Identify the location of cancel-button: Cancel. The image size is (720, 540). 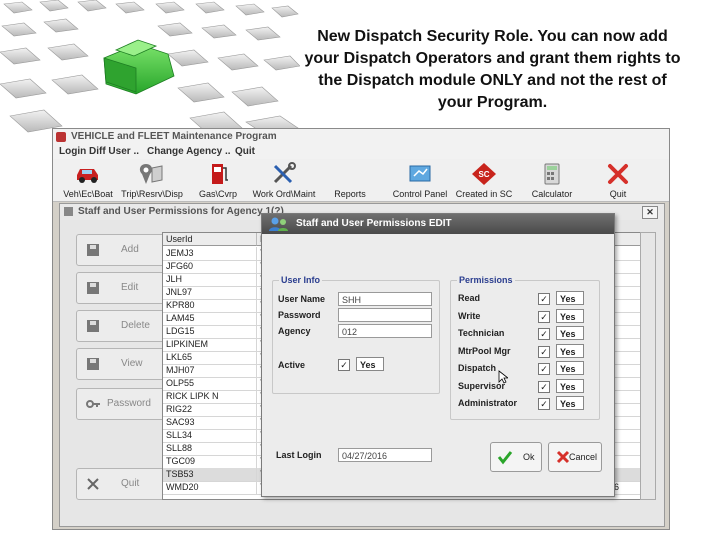
(575, 457).